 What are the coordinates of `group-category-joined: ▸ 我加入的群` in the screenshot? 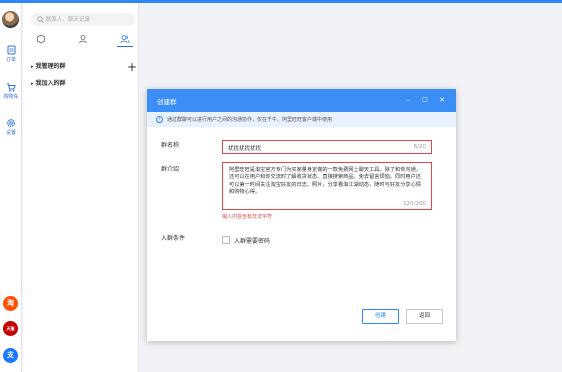 It's located at (83, 84).